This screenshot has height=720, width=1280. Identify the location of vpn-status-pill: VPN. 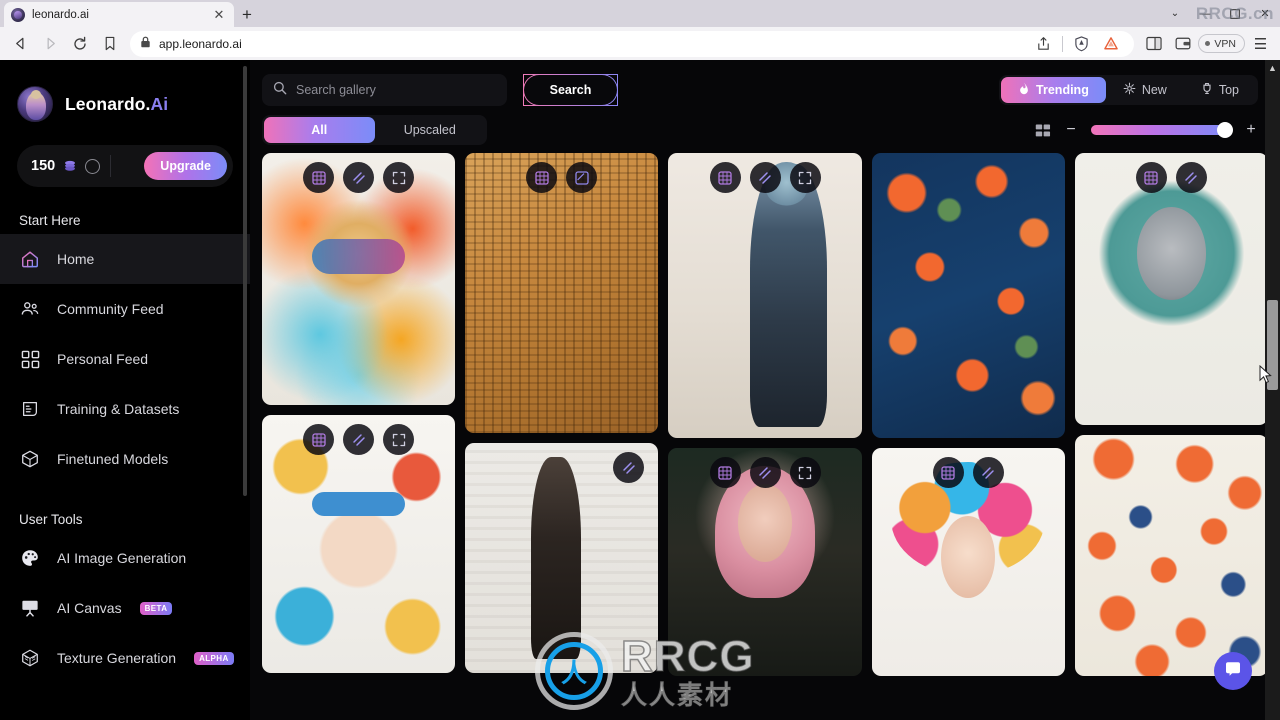
(1221, 43).